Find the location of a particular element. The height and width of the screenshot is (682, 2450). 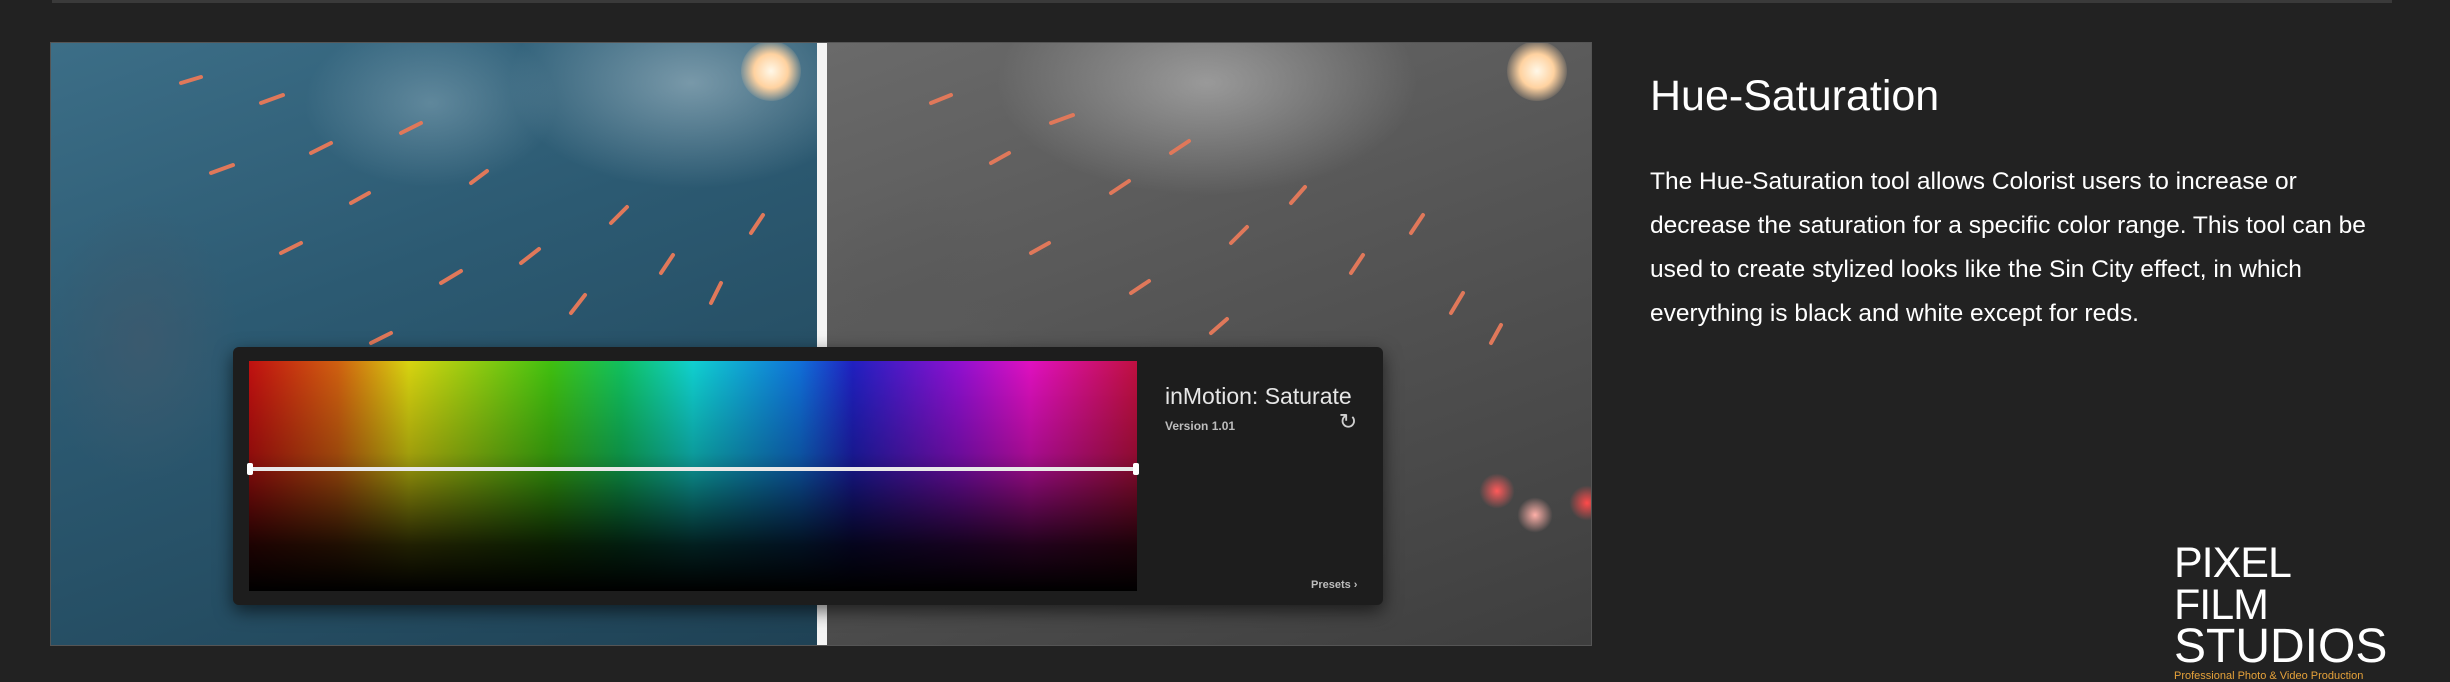

logo-line2: STUDIOS is located at coordinates (2281, 646).